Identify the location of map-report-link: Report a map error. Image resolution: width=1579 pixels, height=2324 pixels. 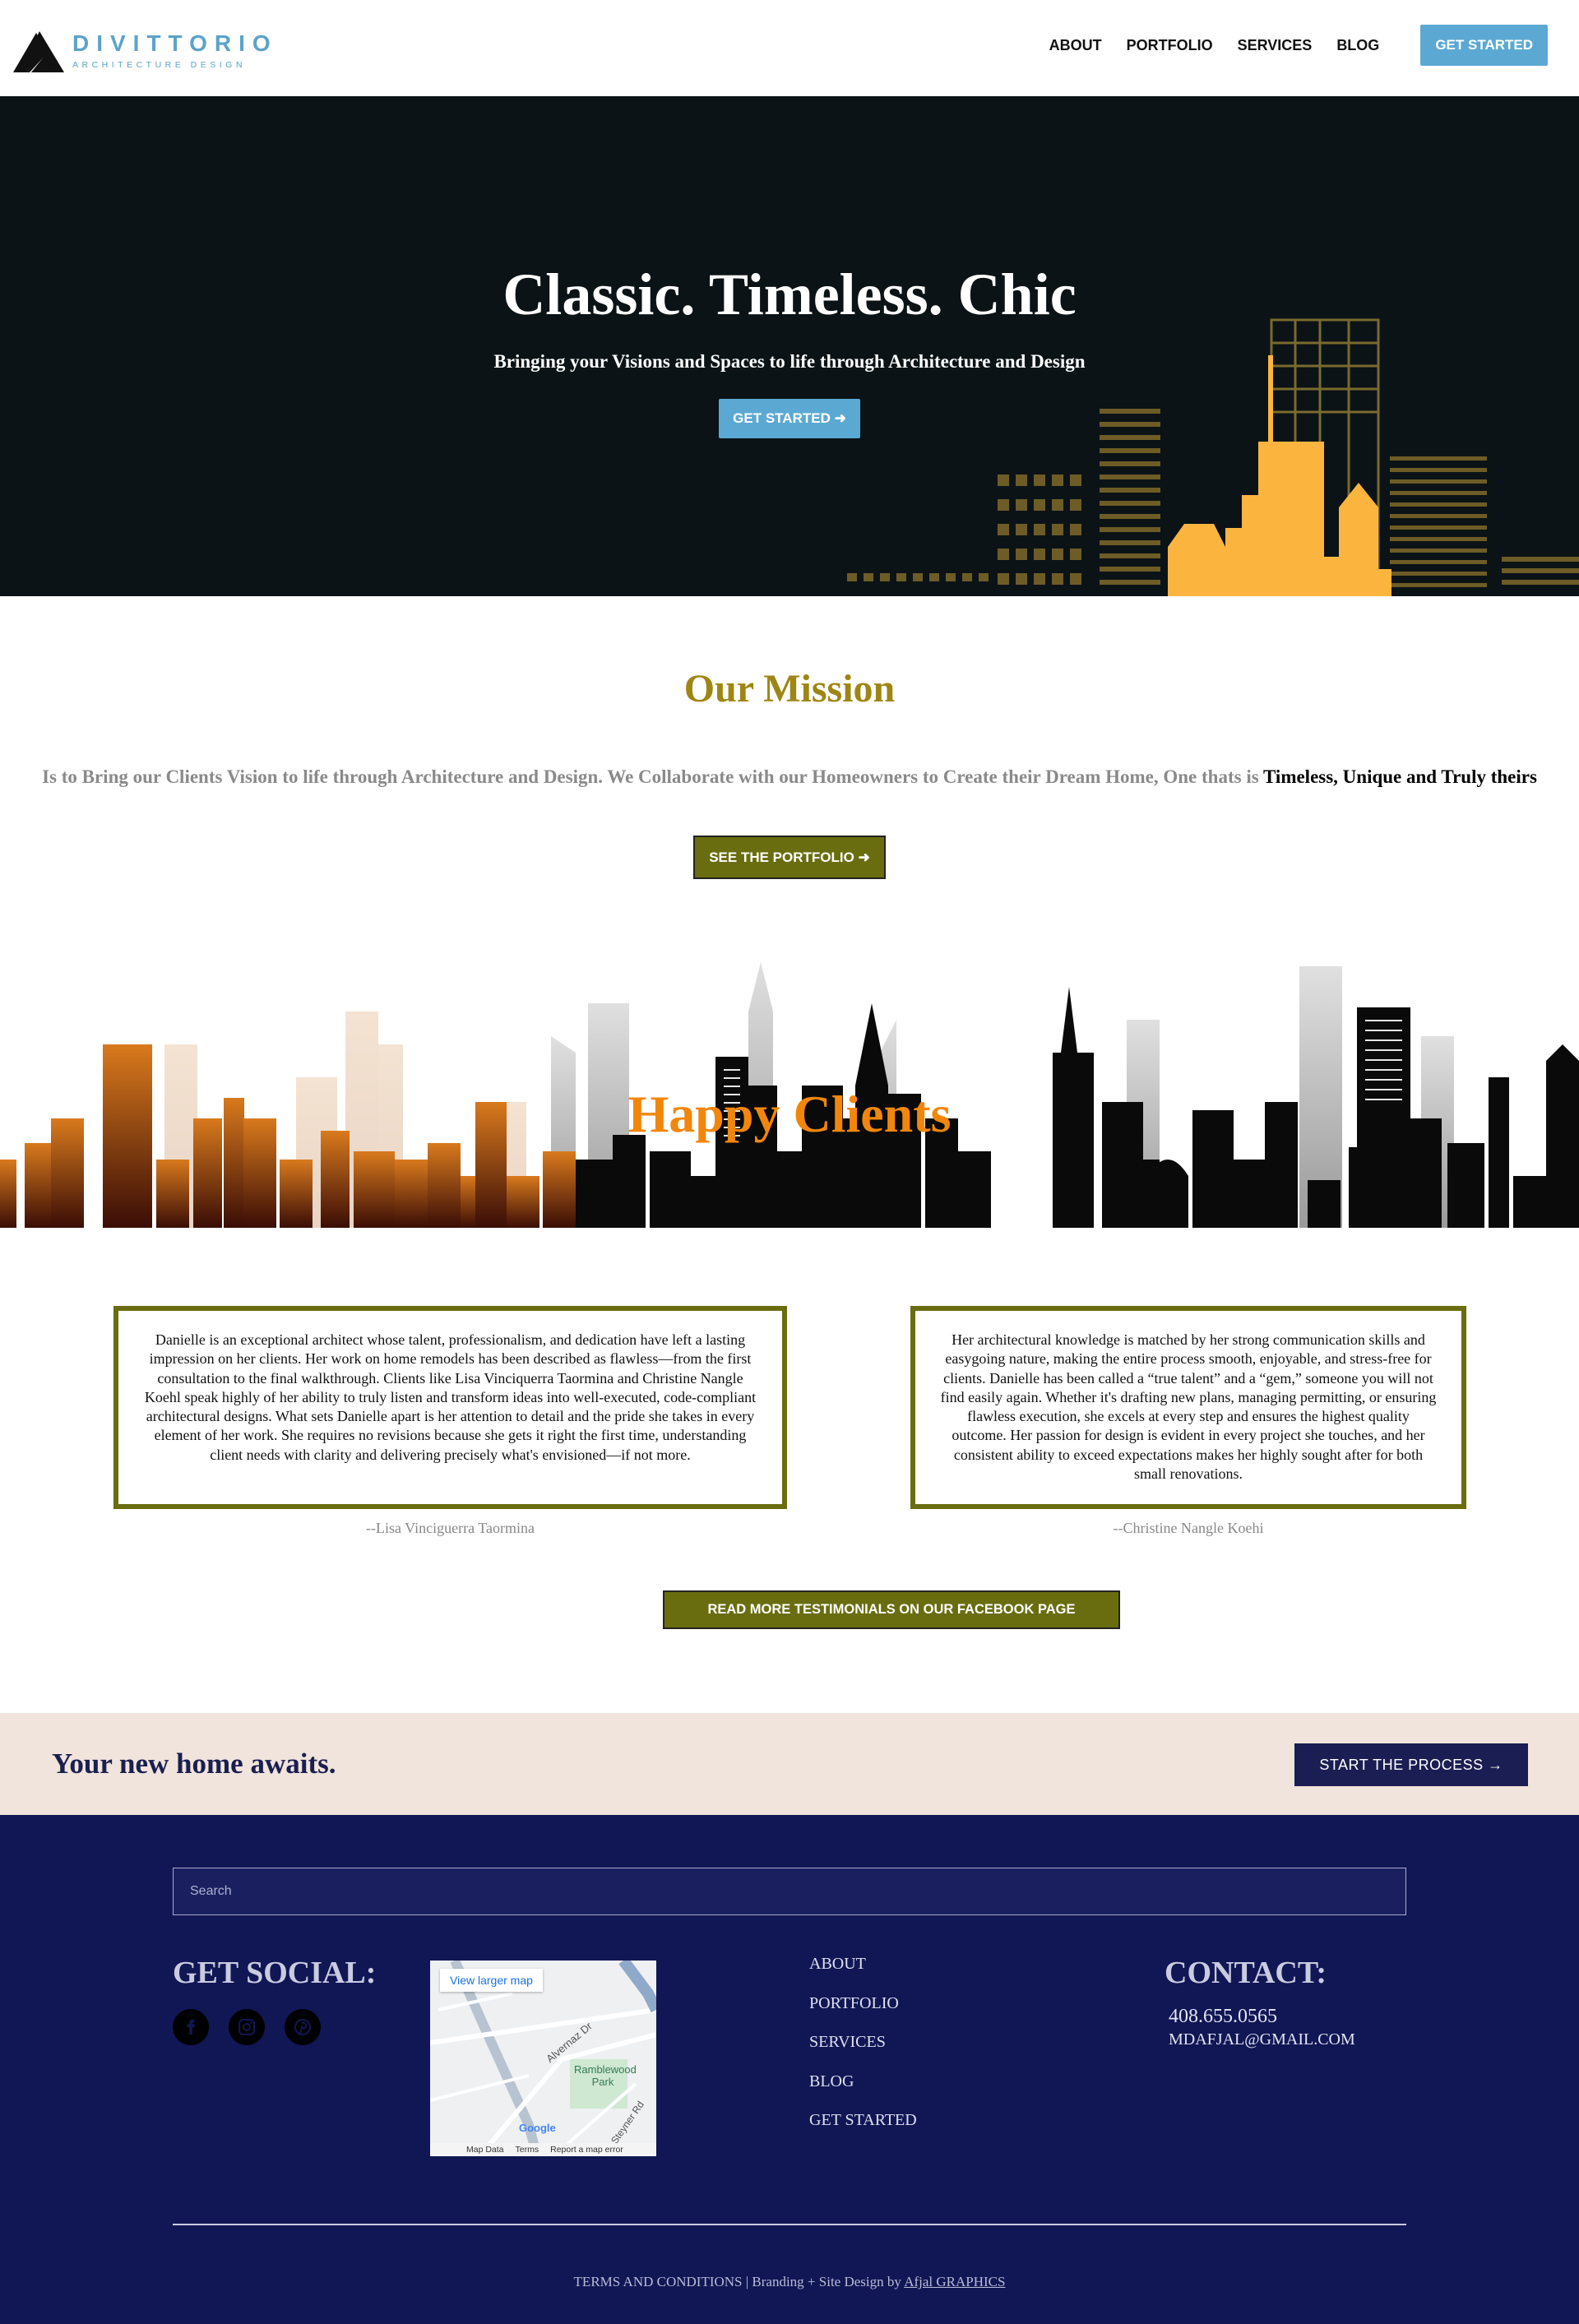
(587, 2150).